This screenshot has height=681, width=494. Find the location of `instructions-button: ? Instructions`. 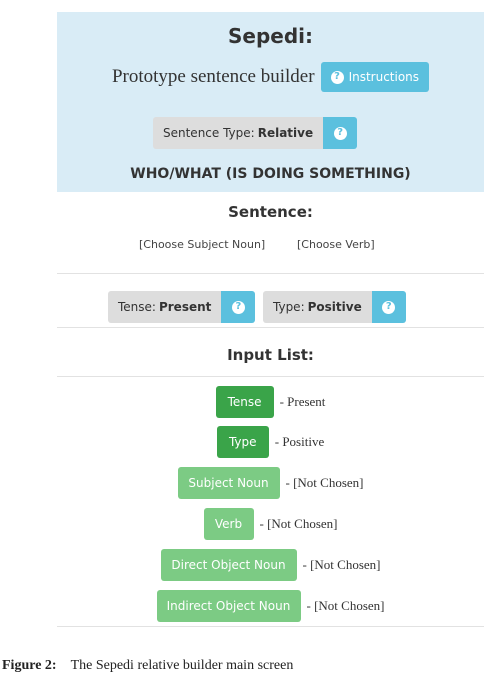

instructions-button: ? Instructions is located at coordinates (375, 77).